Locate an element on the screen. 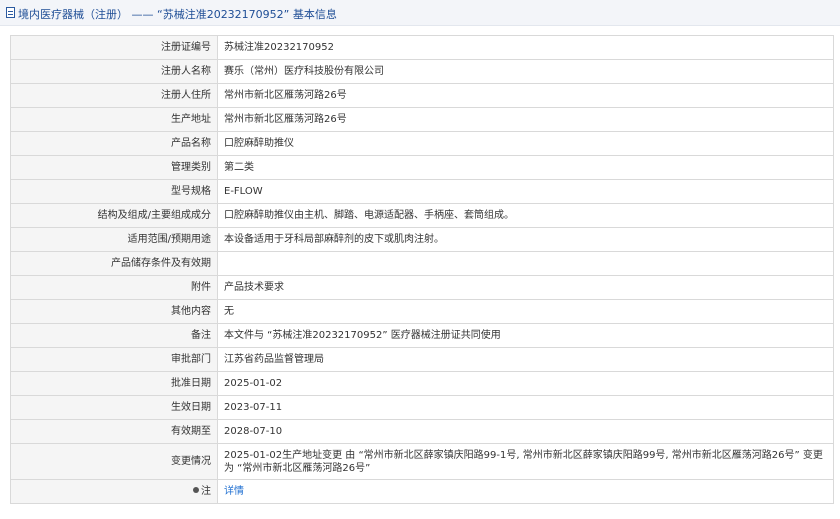 The image size is (840, 519). row-value: E-FLOW is located at coordinates (525, 191).